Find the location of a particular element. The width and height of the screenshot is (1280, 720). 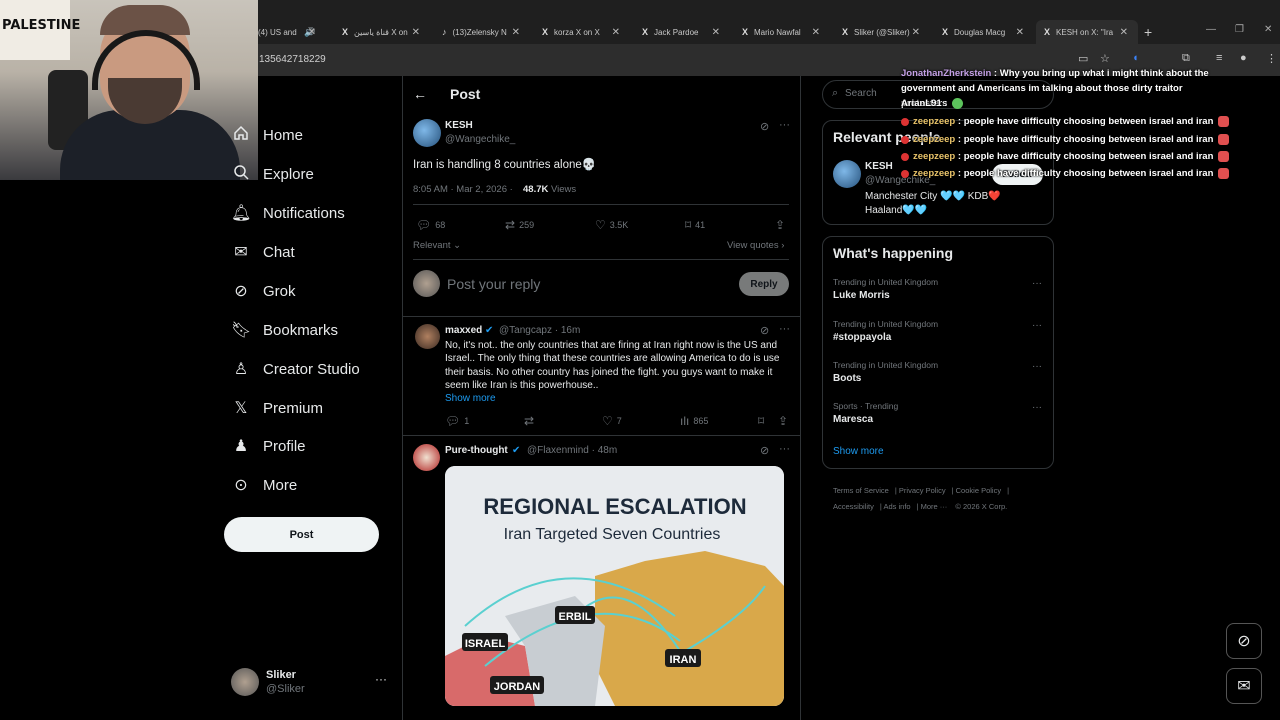

media-icon: ≡ is located at coordinates (1219, 58).